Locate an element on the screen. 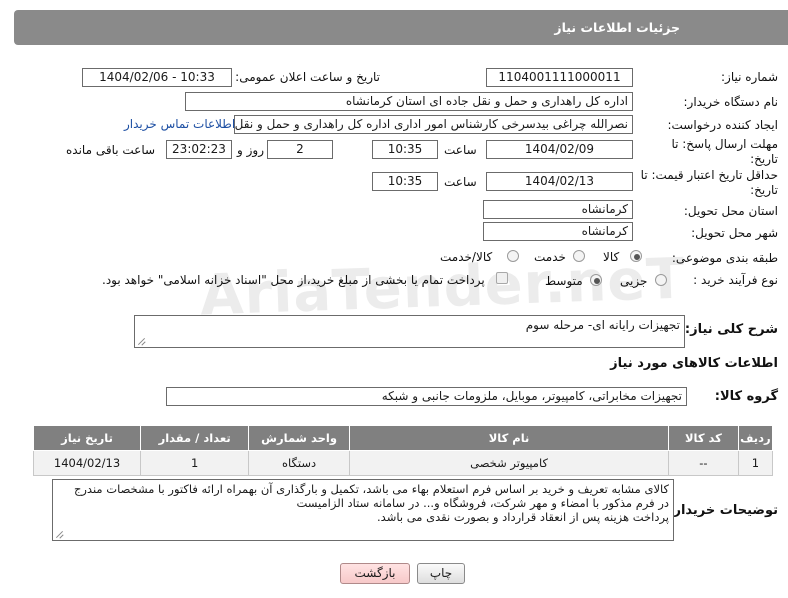 The height and width of the screenshot is (598, 788). announce-label: تاریخ و ساعت اعلان عمومی: is located at coordinates (307, 77).